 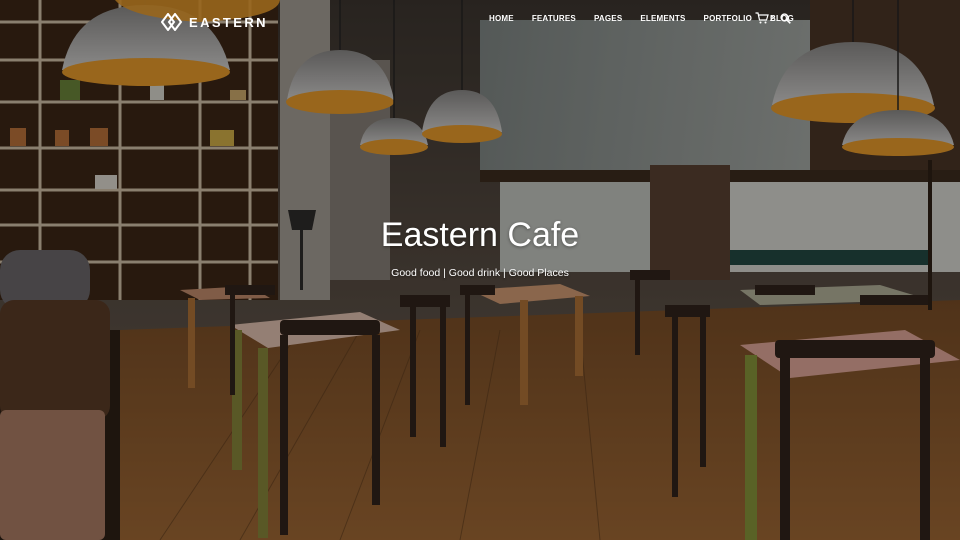 What do you see at coordinates (608, 18) in the screenshot?
I see `nav-item-pages: PAGES` at bounding box center [608, 18].